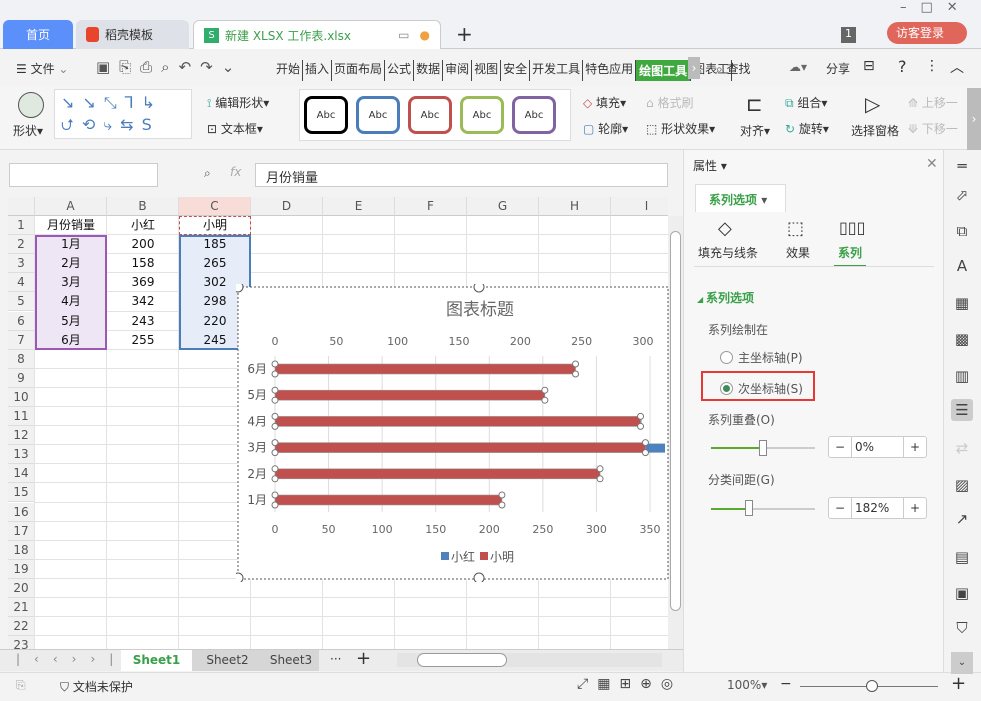 The width and height of the screenshot is (981, 701). I want to click on line-shape-gallery: ↘↘⤡⅂↳ ⮍⟲⤷⇆S, so click(123, 114).